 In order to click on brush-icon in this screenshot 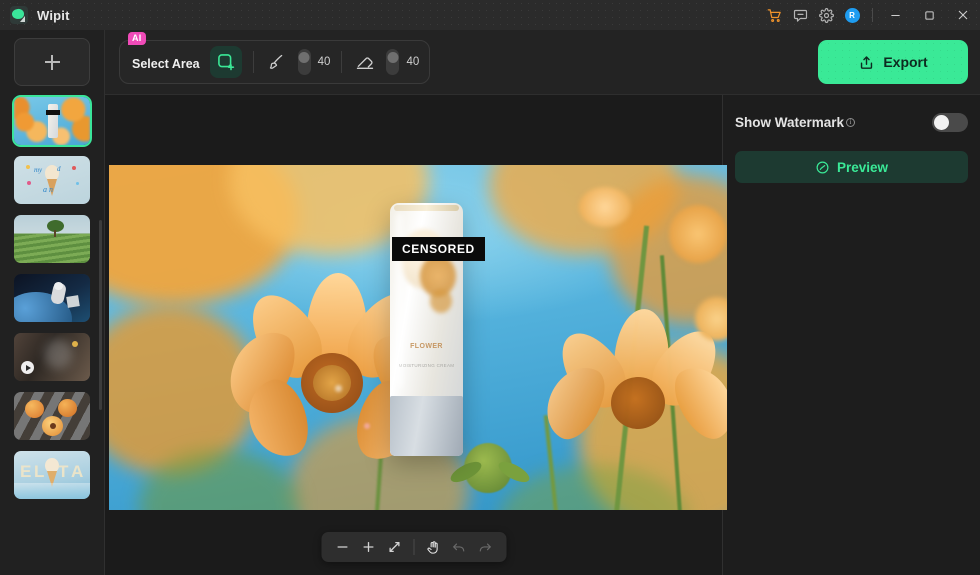, I will do `click(277, 62)`.